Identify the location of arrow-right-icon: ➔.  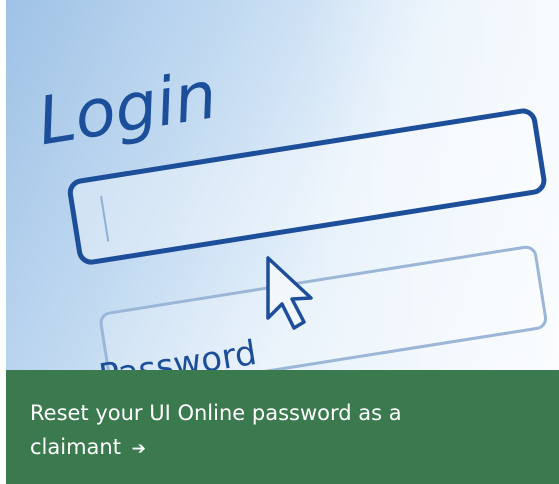
(138, 449).